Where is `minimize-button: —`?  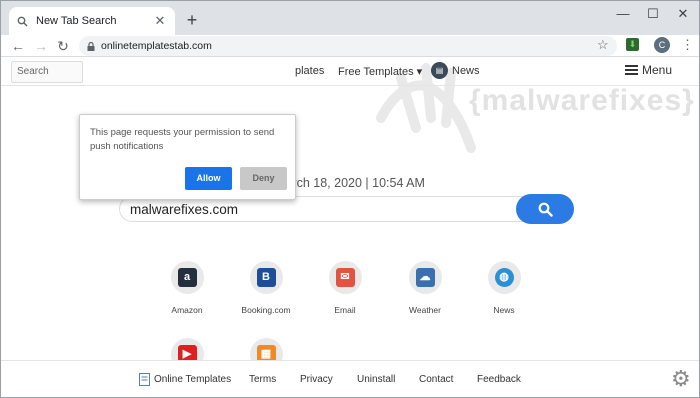
minimize-button: — is located at coordinates (623, 14).